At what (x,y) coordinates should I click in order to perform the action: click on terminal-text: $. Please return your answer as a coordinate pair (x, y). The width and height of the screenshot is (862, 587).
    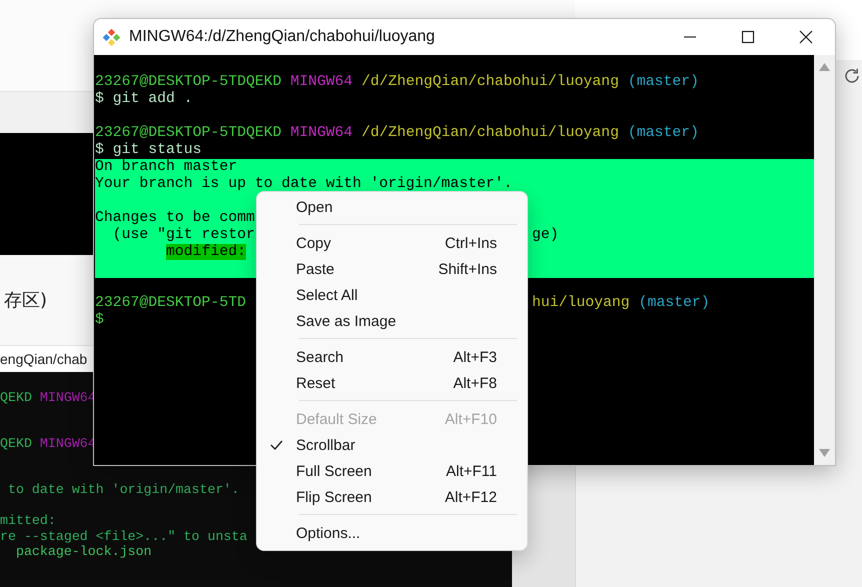
    Looking at the image, I should click on (99, 320).